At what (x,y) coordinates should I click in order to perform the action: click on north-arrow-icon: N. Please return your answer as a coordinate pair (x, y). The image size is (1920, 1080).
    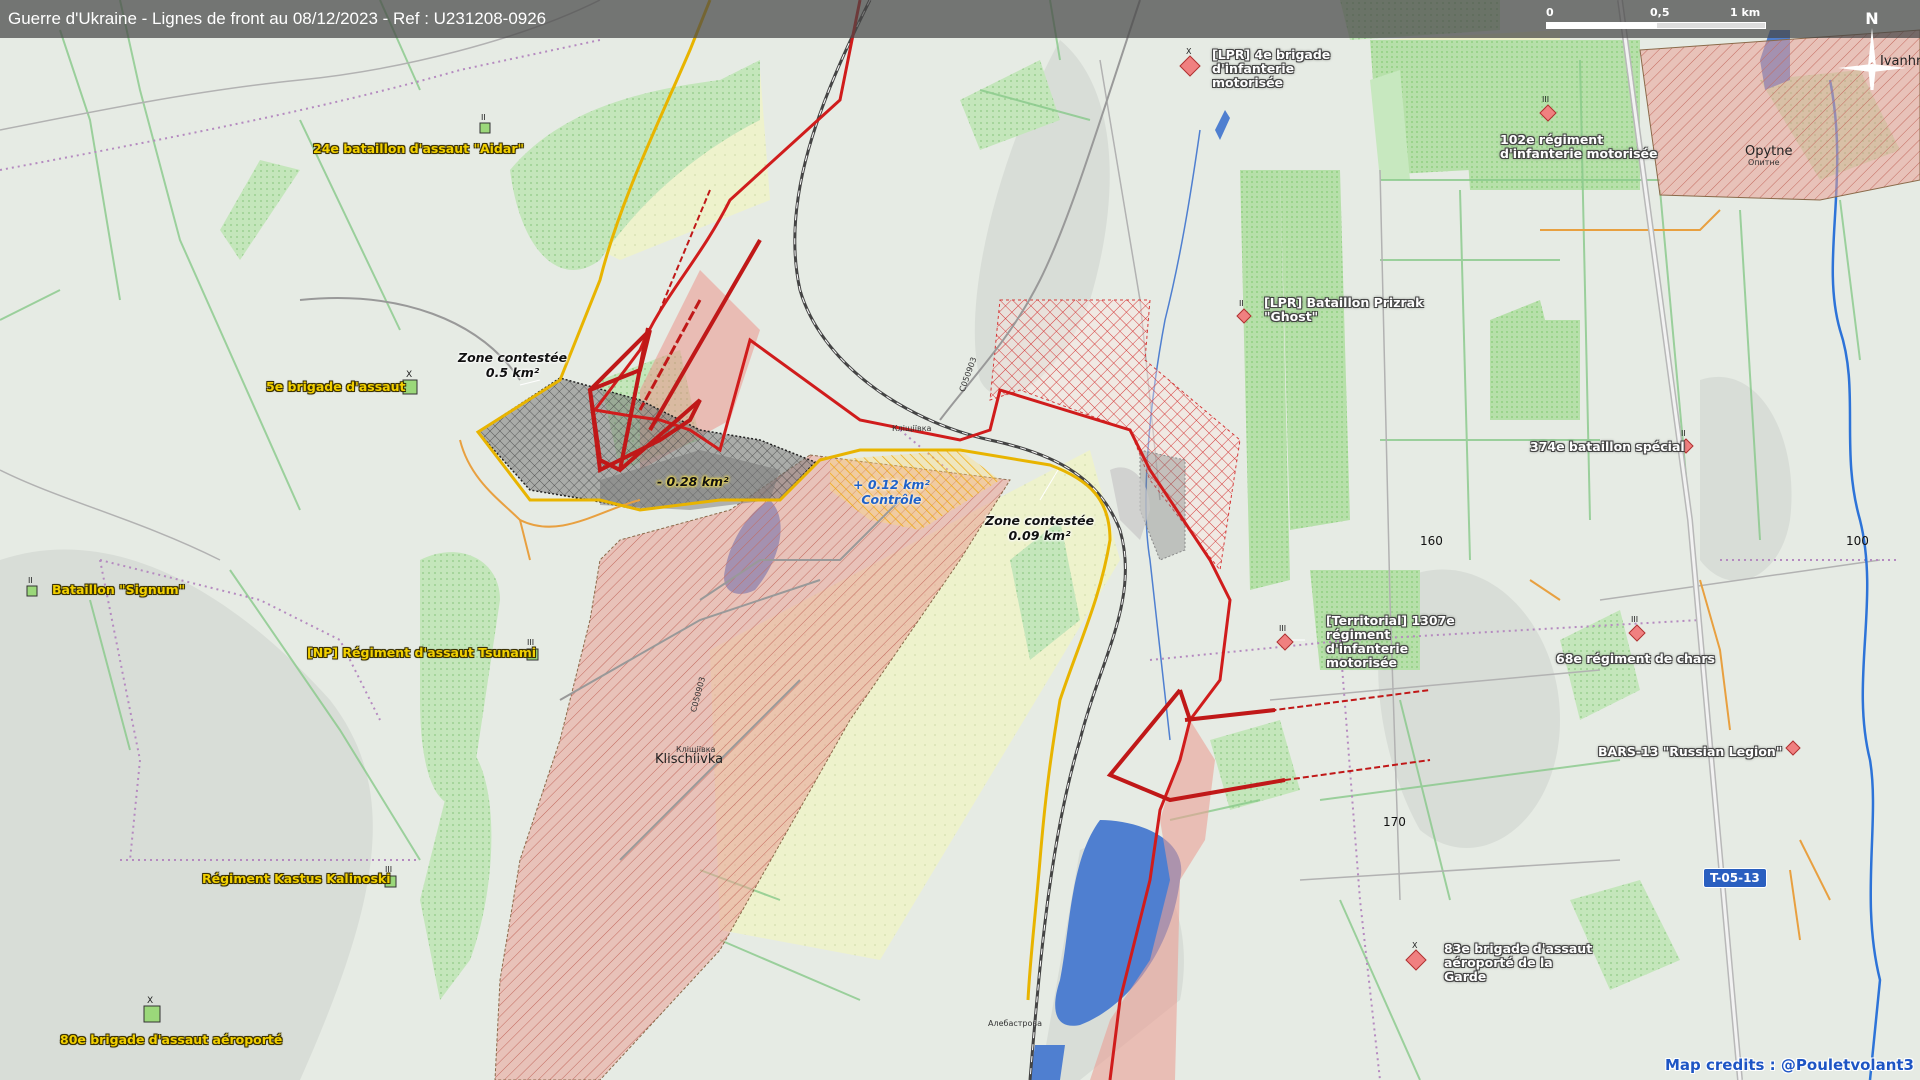
    Looking at the image, I should click on (1872, 49).